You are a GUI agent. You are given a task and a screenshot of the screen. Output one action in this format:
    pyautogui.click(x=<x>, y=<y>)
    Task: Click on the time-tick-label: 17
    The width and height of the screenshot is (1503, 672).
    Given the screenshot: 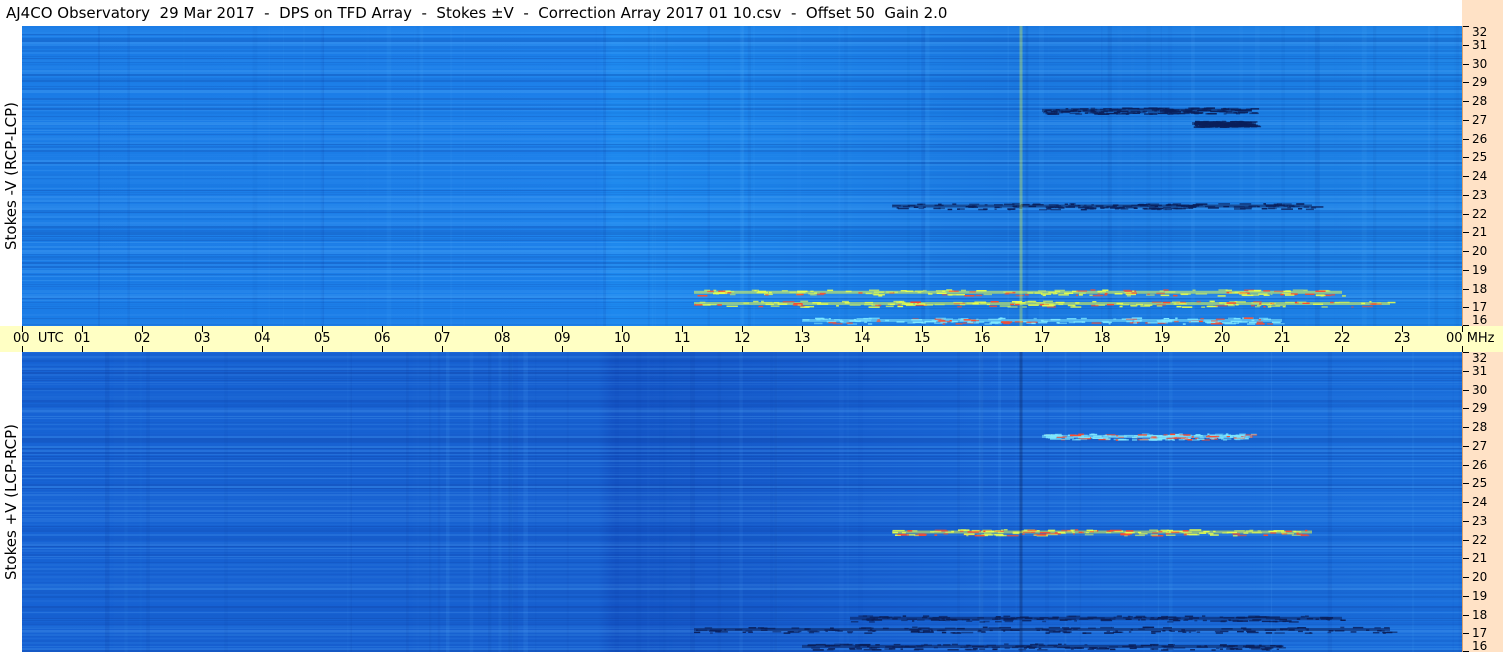 What is the action you would take?
    pyautogui.click(x=1042, y=338)
    